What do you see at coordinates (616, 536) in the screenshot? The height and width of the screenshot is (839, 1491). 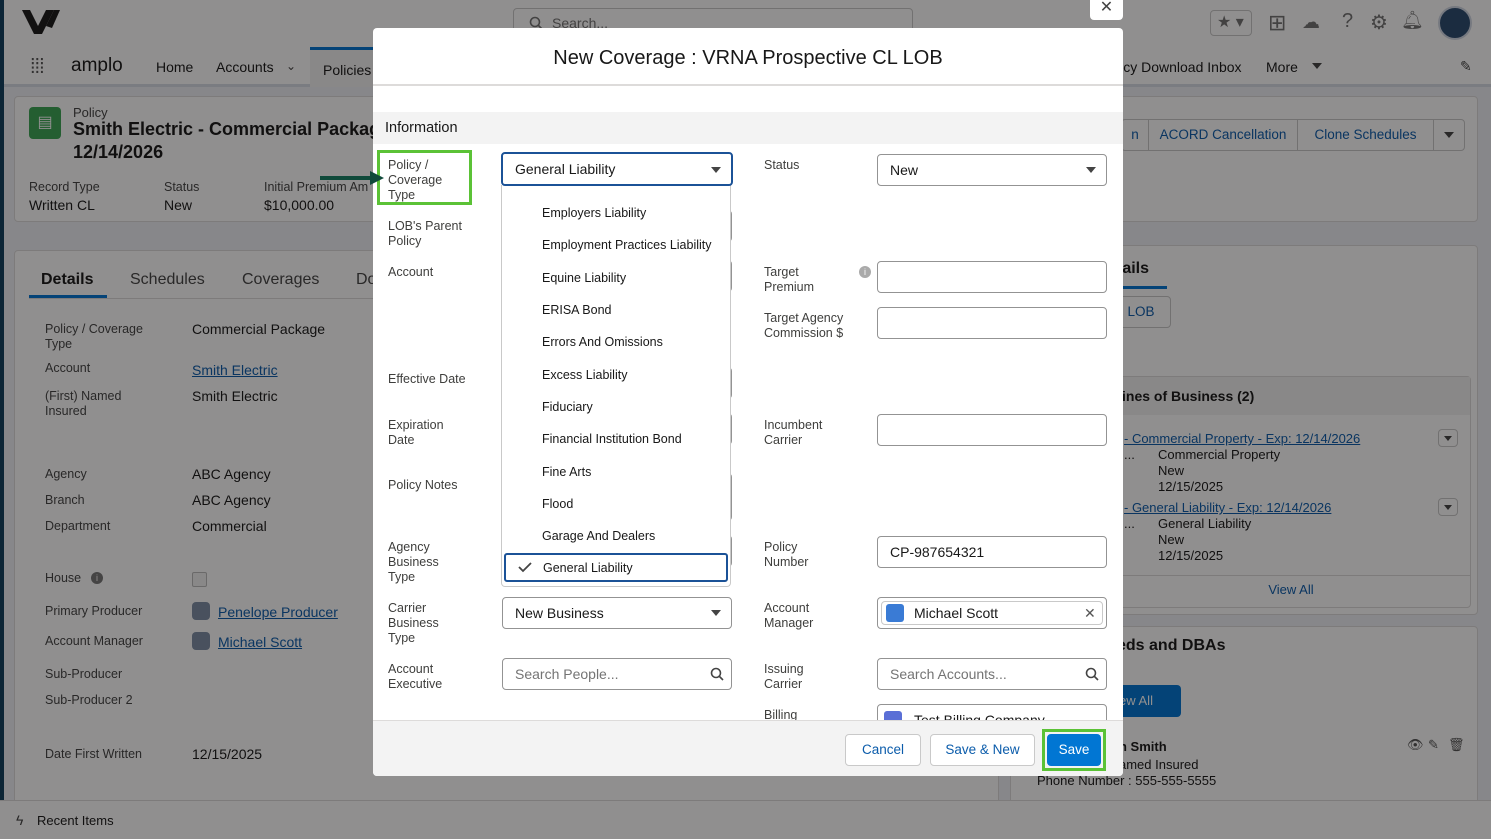 I see `option-garage-and-dealers: Garage And Dealers` at bounding box center [616, 536].